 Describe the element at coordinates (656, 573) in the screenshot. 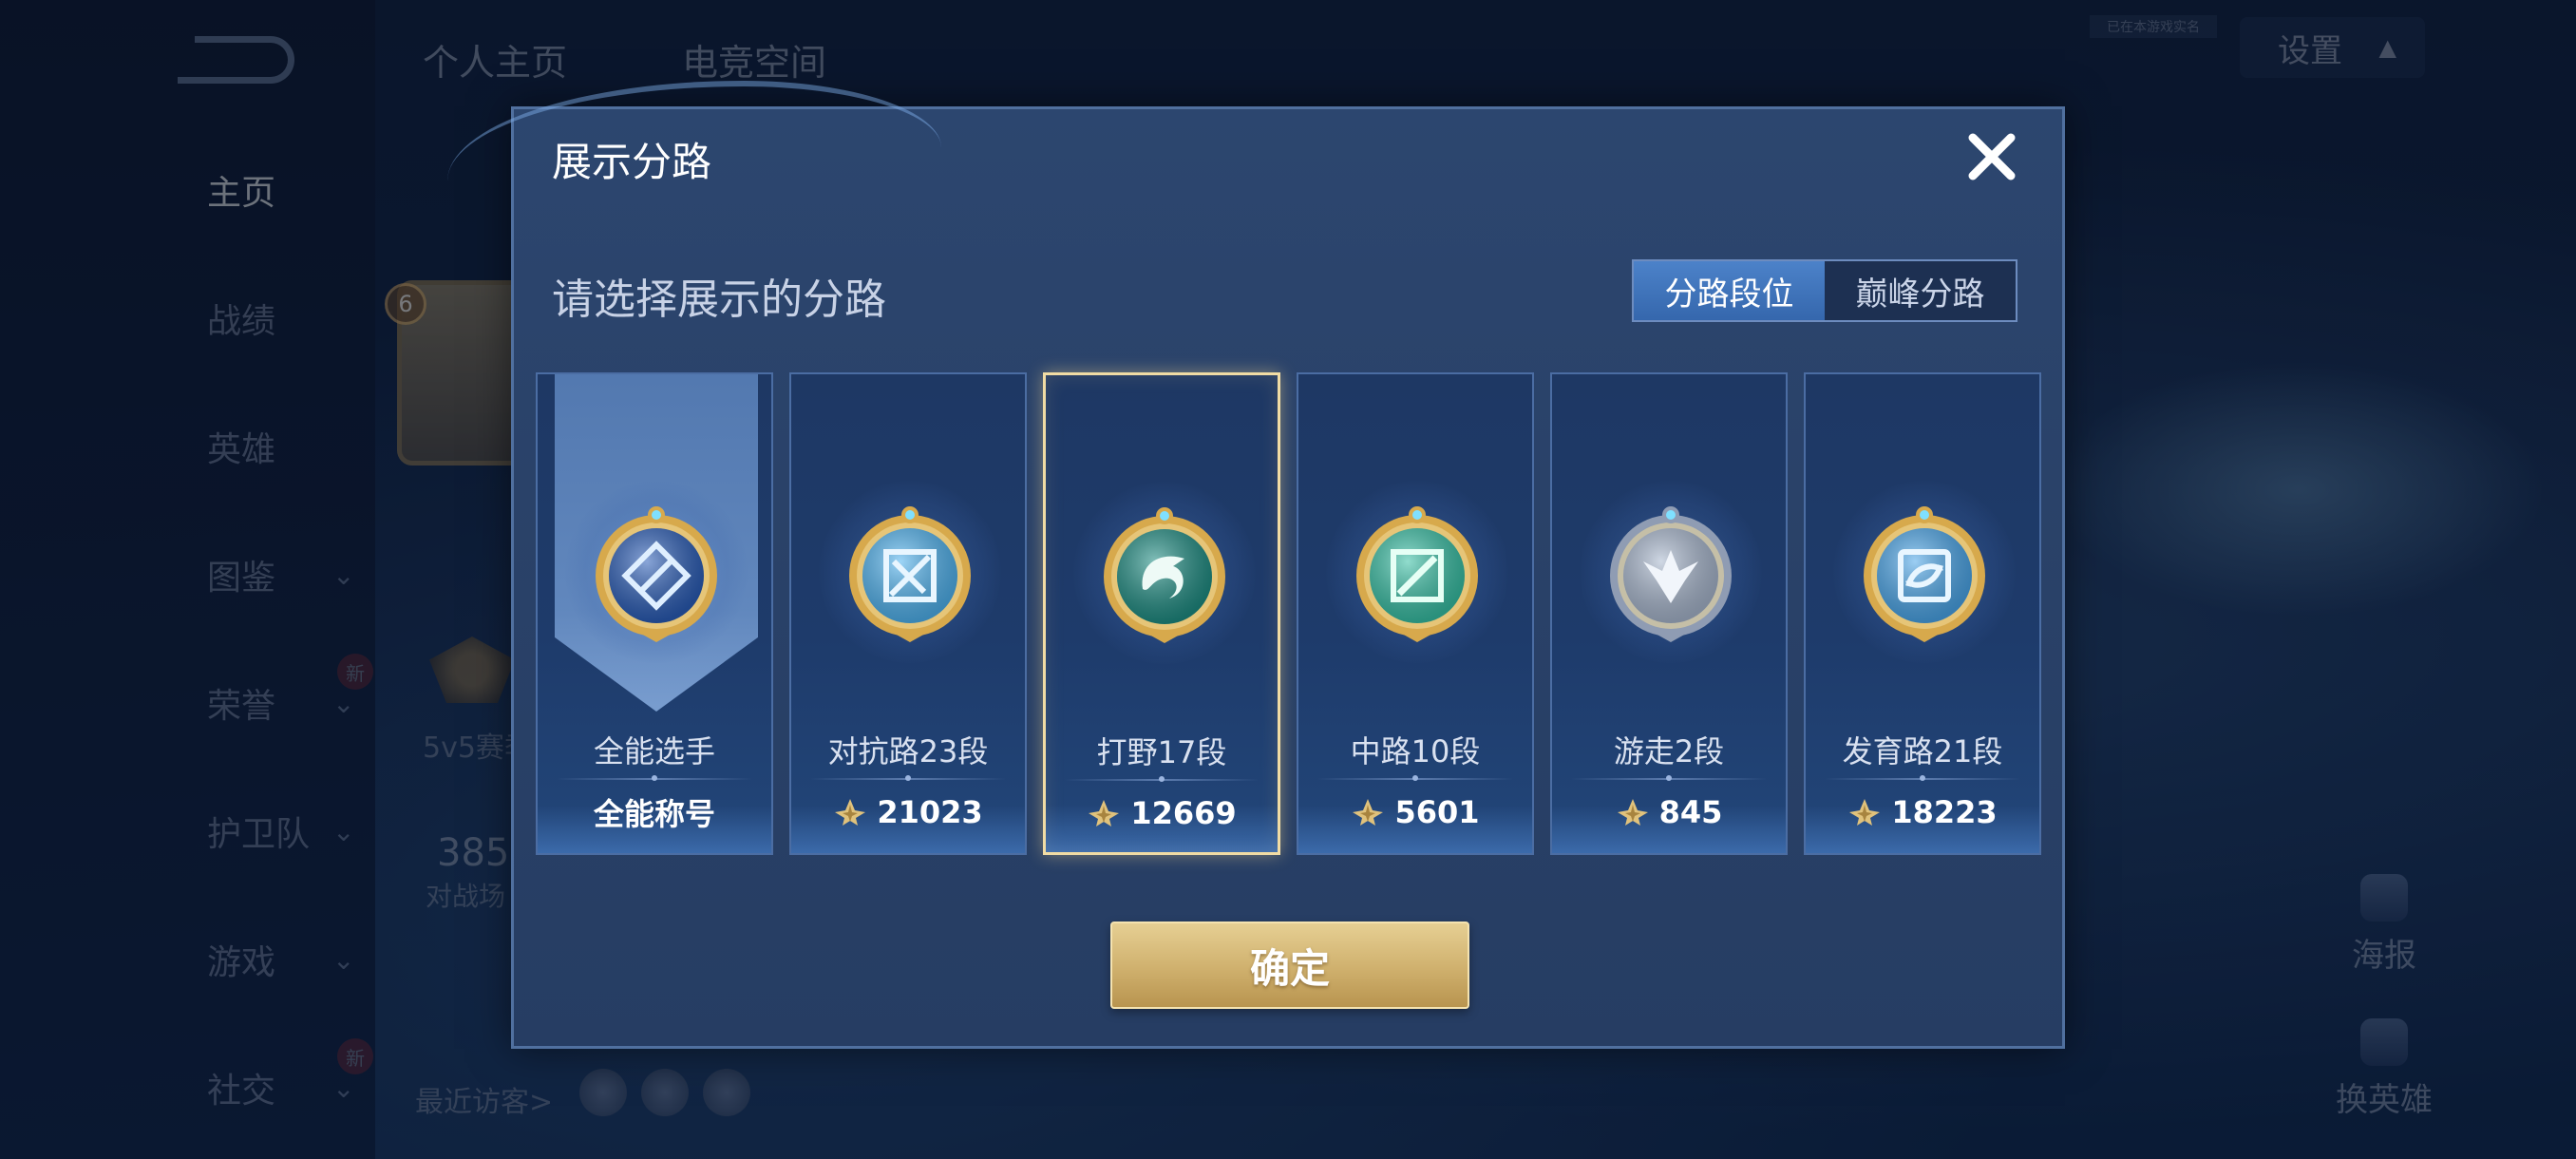

I see `all-round-emblem-icon` at that location.